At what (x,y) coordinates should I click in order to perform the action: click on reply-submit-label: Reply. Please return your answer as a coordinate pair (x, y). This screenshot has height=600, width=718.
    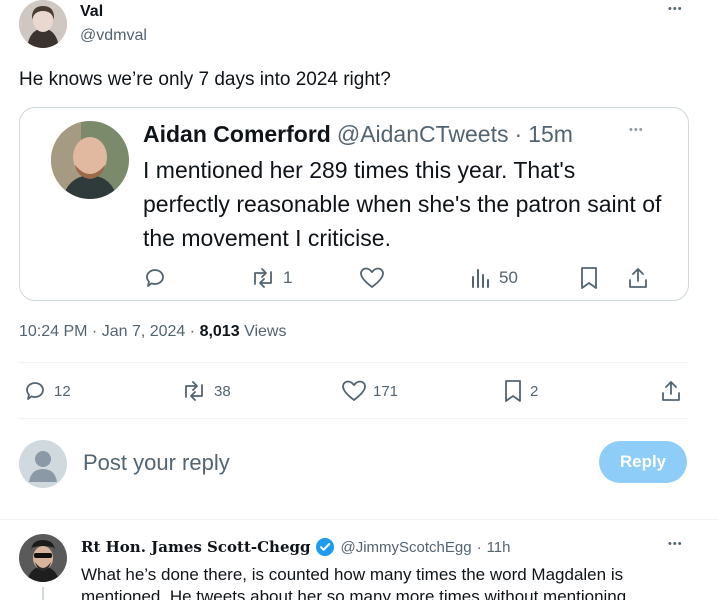
    Looking at the image, I should click on (643, 461).